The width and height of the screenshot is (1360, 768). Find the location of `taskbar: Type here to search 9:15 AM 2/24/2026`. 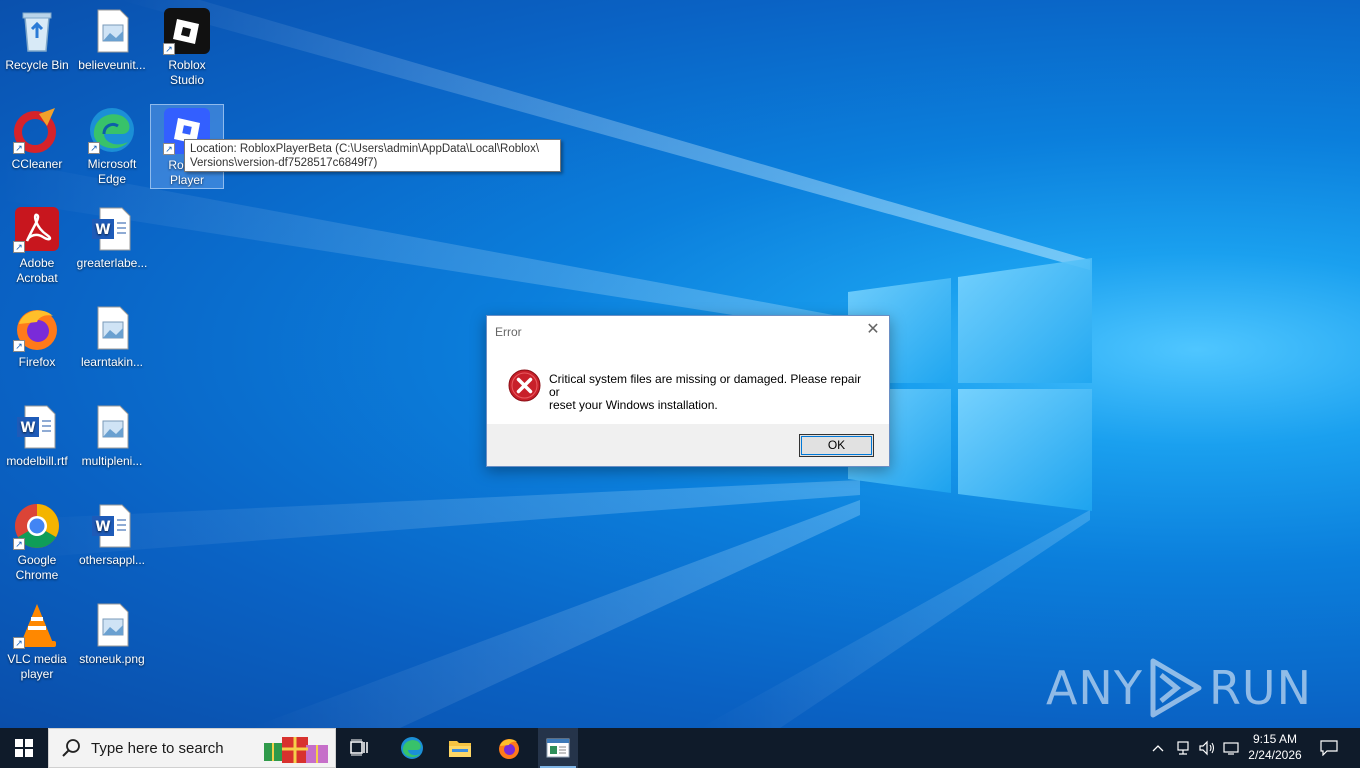

taskbar: Type here to search 9:15 AM 2/24/2026 is located at coordinates (680, 748).